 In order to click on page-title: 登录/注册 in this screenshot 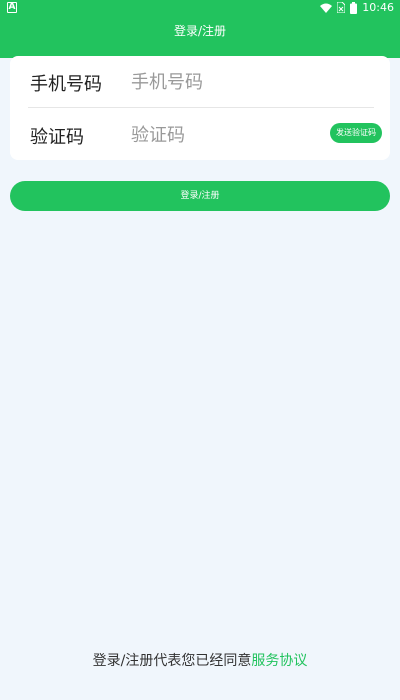, I will do `click(200, 31)`.